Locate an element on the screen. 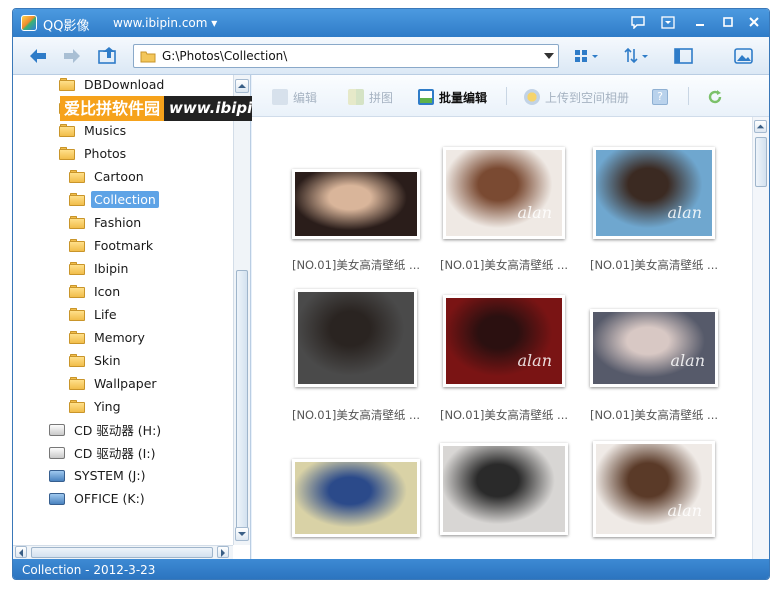 The width and height of the screenshot is (782, 592). feedback-icon is located at coordinates (638, 23).